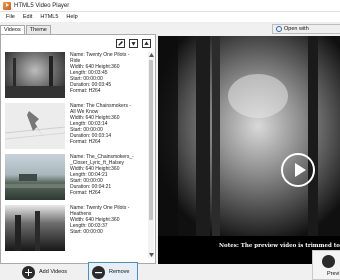 Image resolution: width=340 pixels, height=280 pixels. I want to click on tab-strip: Videos Theme, so click(26, 29).